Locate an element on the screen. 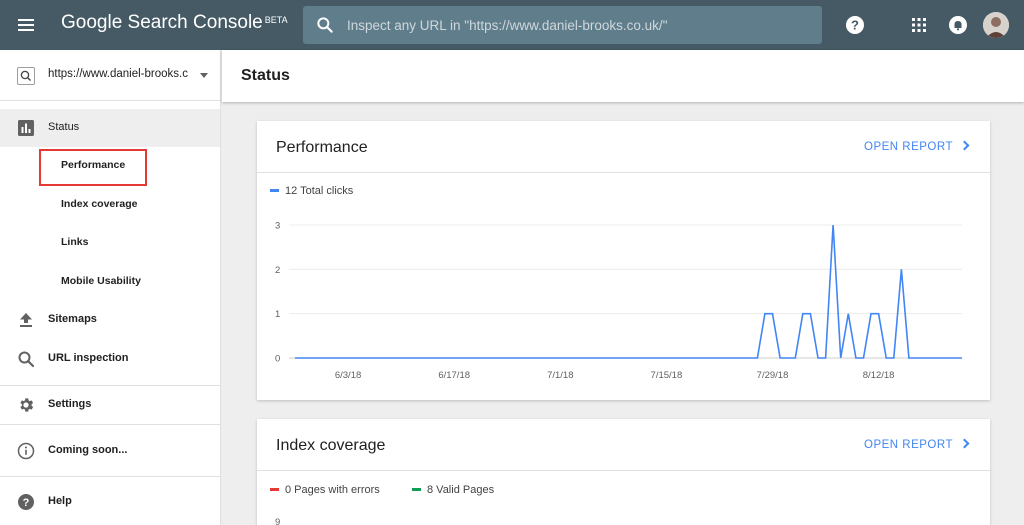 This screenshot has width=1024, height=525. sidebar-subitem-index-coverage: Index coverage is located at coordinates (110, 205).